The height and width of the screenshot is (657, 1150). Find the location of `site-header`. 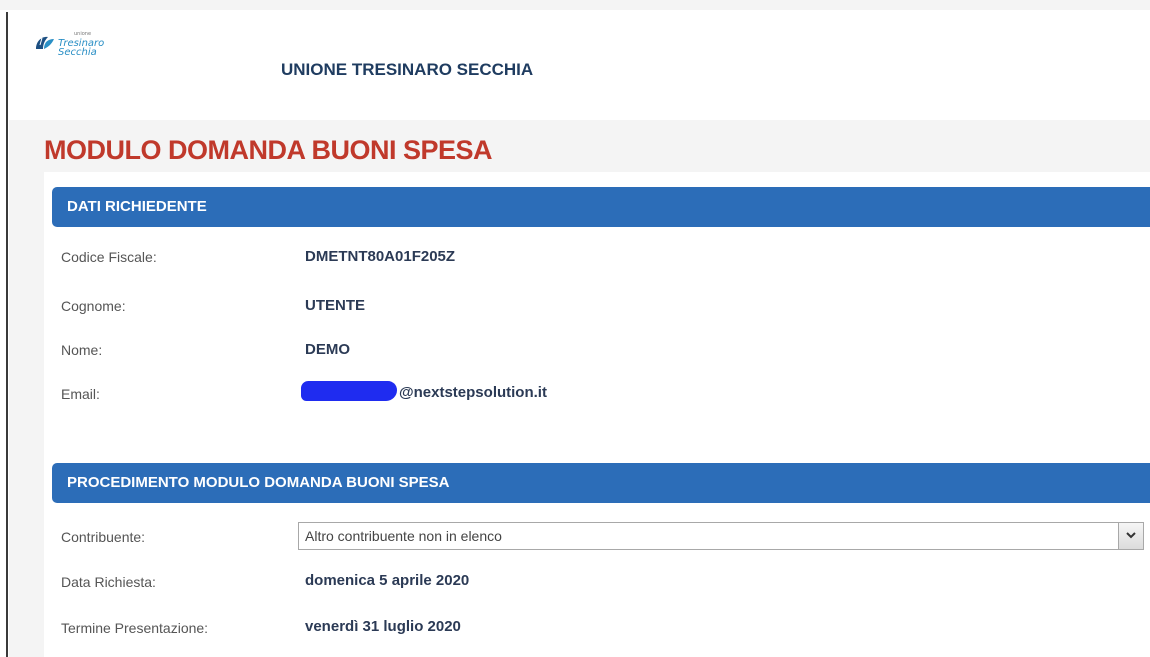

site-header is located at coordinates (579, 71).